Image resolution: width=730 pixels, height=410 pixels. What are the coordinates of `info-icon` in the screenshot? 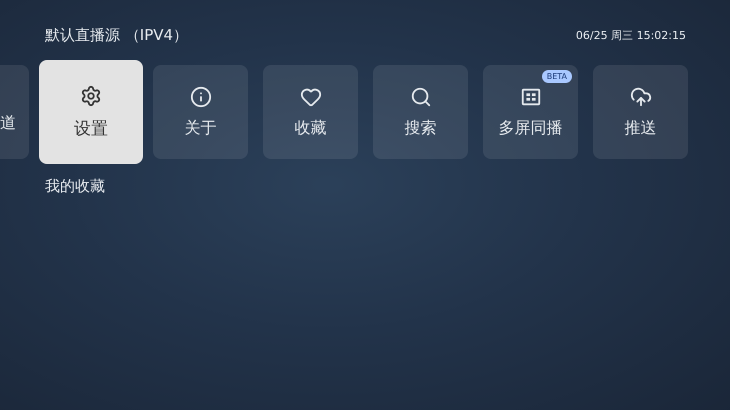 It's located at (201, 97).